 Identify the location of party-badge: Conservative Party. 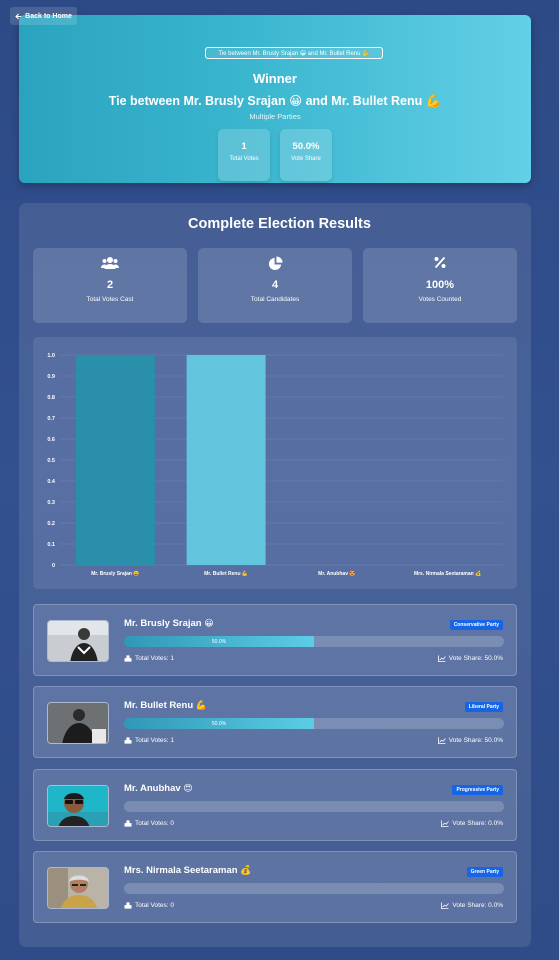
(476, 625).